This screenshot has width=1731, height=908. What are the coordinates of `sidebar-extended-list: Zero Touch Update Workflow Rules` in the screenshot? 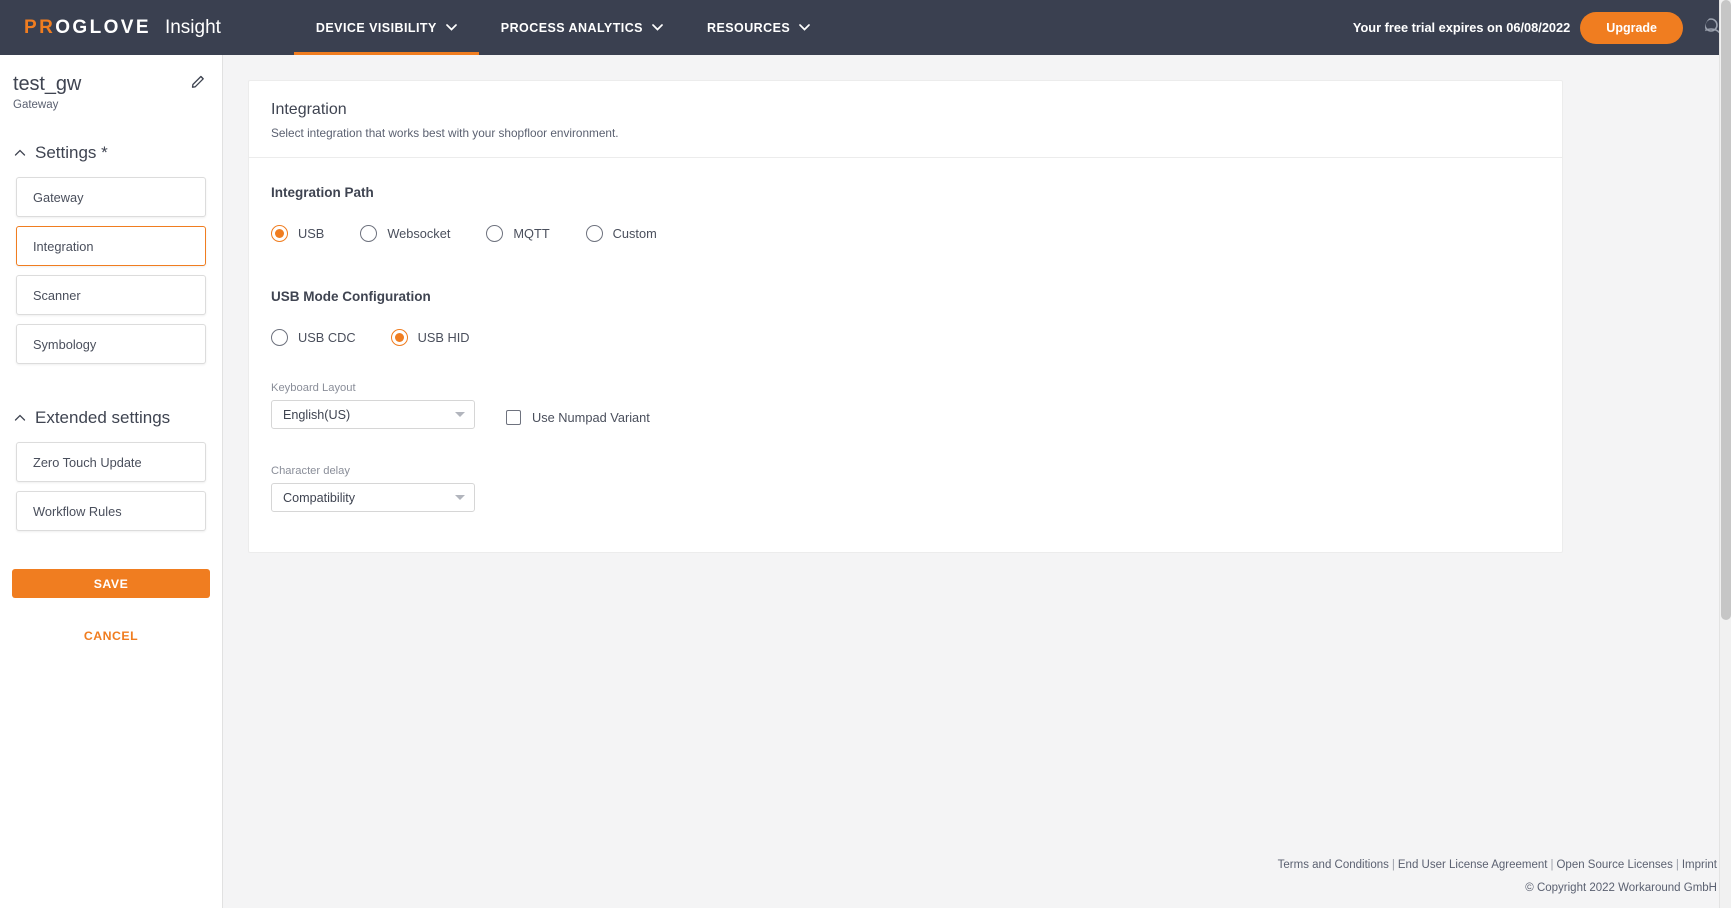 It's located at (111, 486).